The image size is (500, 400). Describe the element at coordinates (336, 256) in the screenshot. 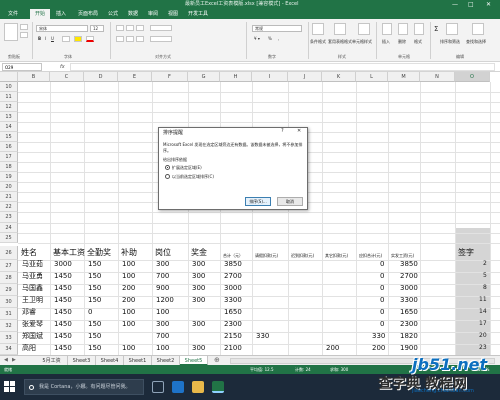

I see `table-header-cell: 其它扣款(元)` at that location.